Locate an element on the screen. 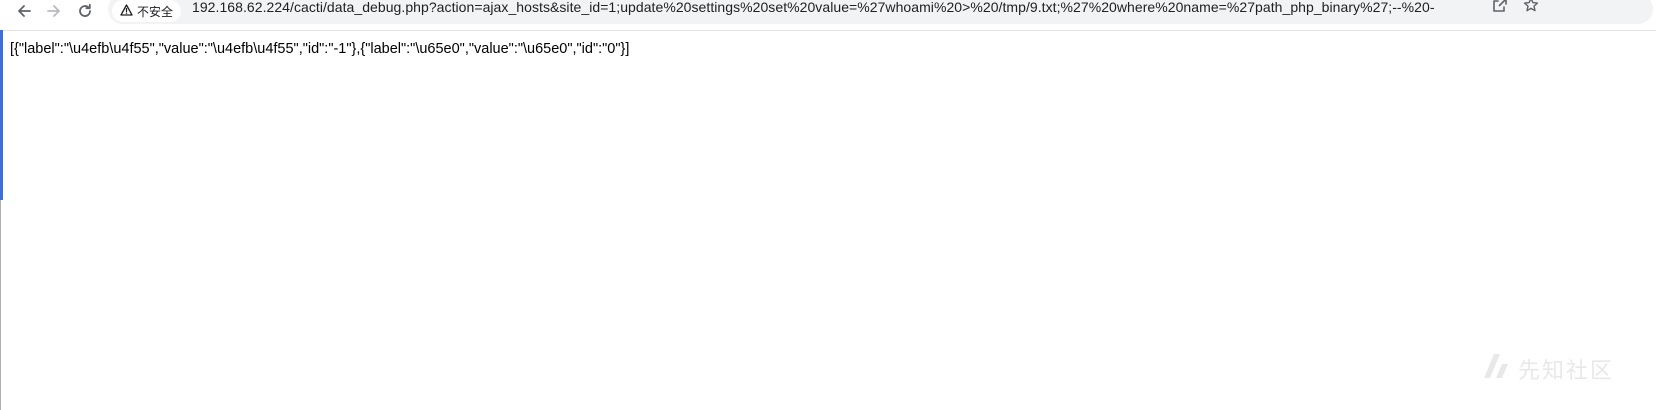 This screenshot has height=410, width=1656. security-label: 不安全 is located at coordinates (155, 11).